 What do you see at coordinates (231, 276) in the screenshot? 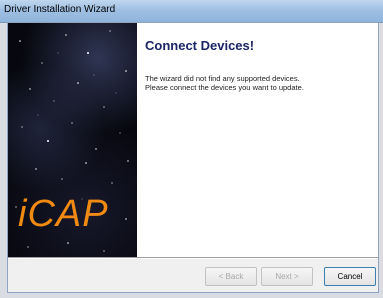
I see `back-button: < Back` at bounding box center [231, 276].